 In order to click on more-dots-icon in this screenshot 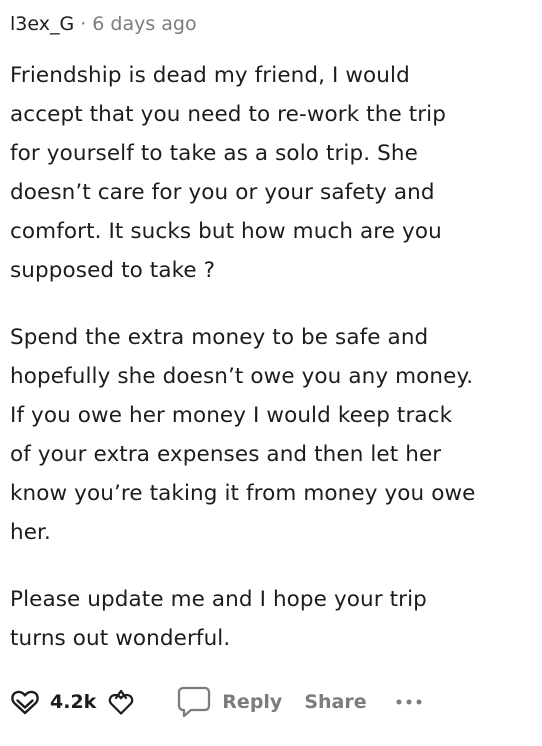, I will do `click(409, 702)`.